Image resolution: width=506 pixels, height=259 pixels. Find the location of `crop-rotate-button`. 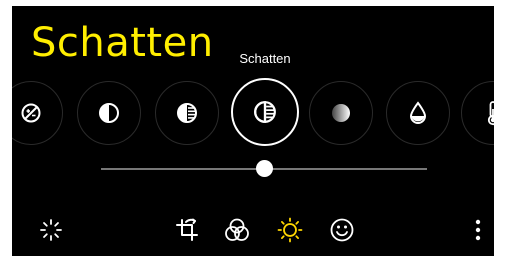

crop-rotate-button is located at coordinates (187, 232).